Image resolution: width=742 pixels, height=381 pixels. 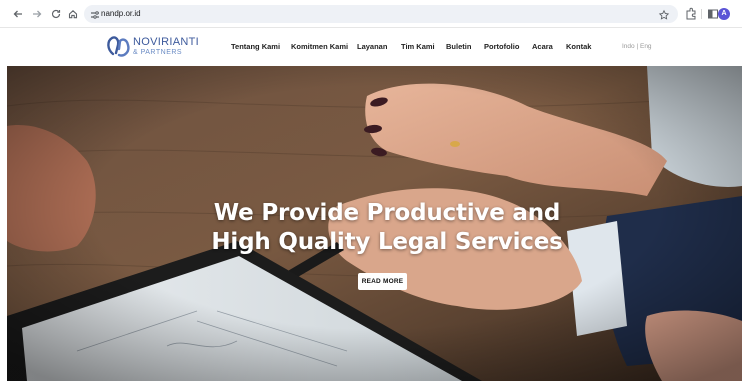 What do you see at coordinates (628, 46) in the screenshot?
I see `lang-indo-link: Indo` at bounding box center [628, 46].